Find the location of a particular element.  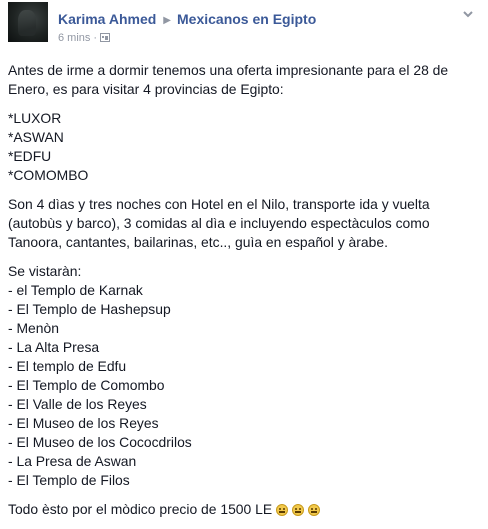

list-item: - El Templo de Filos is located at coordinates (69, 480).